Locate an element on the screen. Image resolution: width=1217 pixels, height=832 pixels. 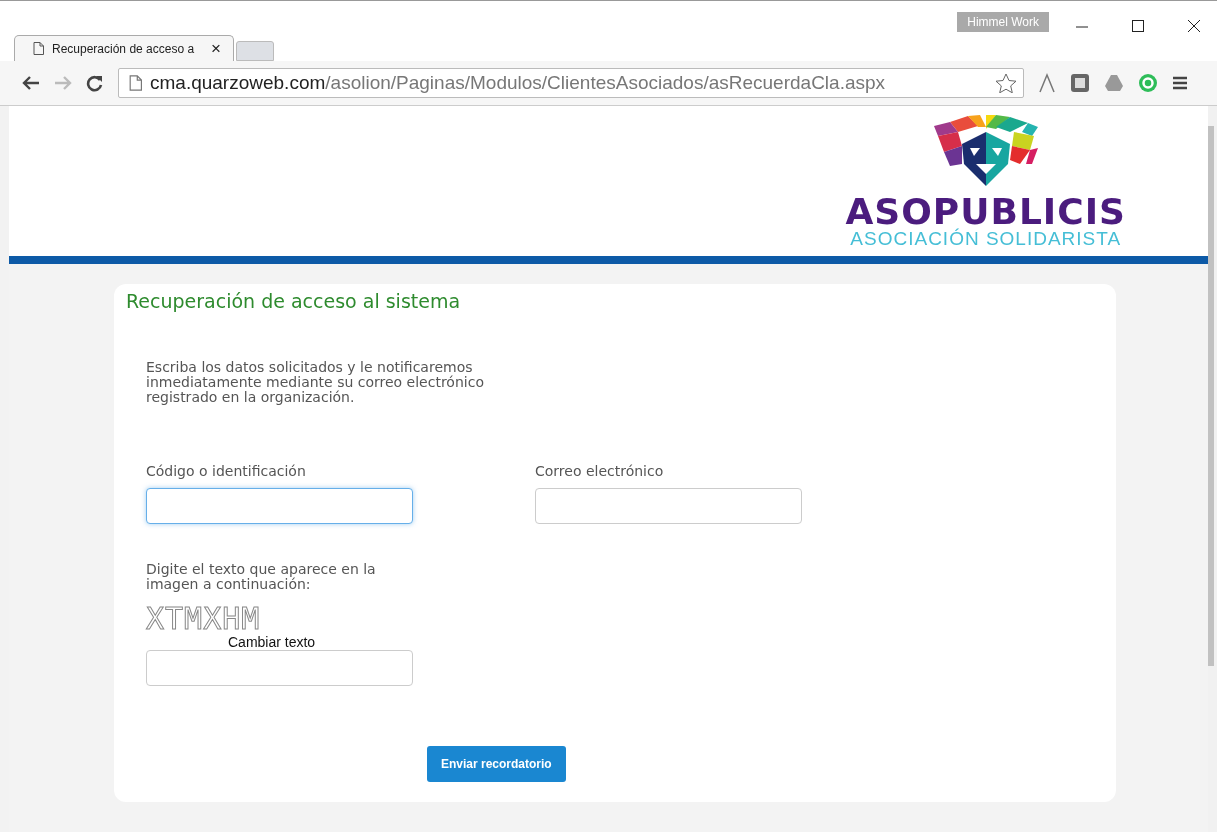
captcha-input-field is located at coordinates (279, 668).